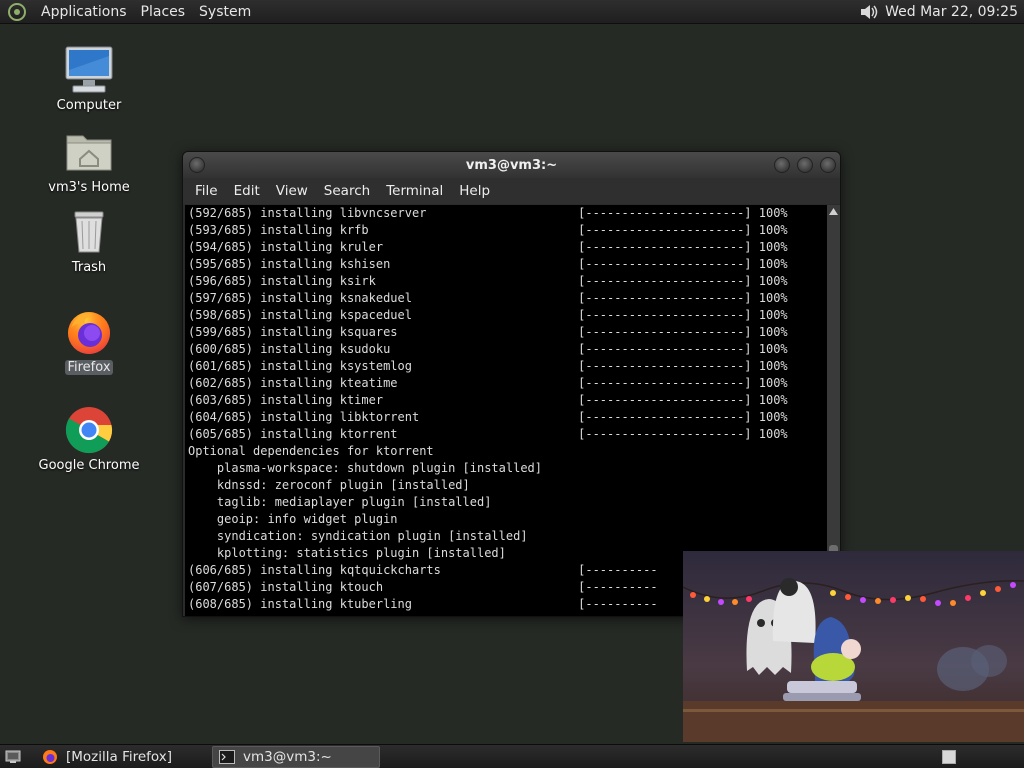 The height and width of the screenshot is (768, 1024). Describe the element at coordinates (227, 756) in the screenshot. I see `terminal-icon` at that location.